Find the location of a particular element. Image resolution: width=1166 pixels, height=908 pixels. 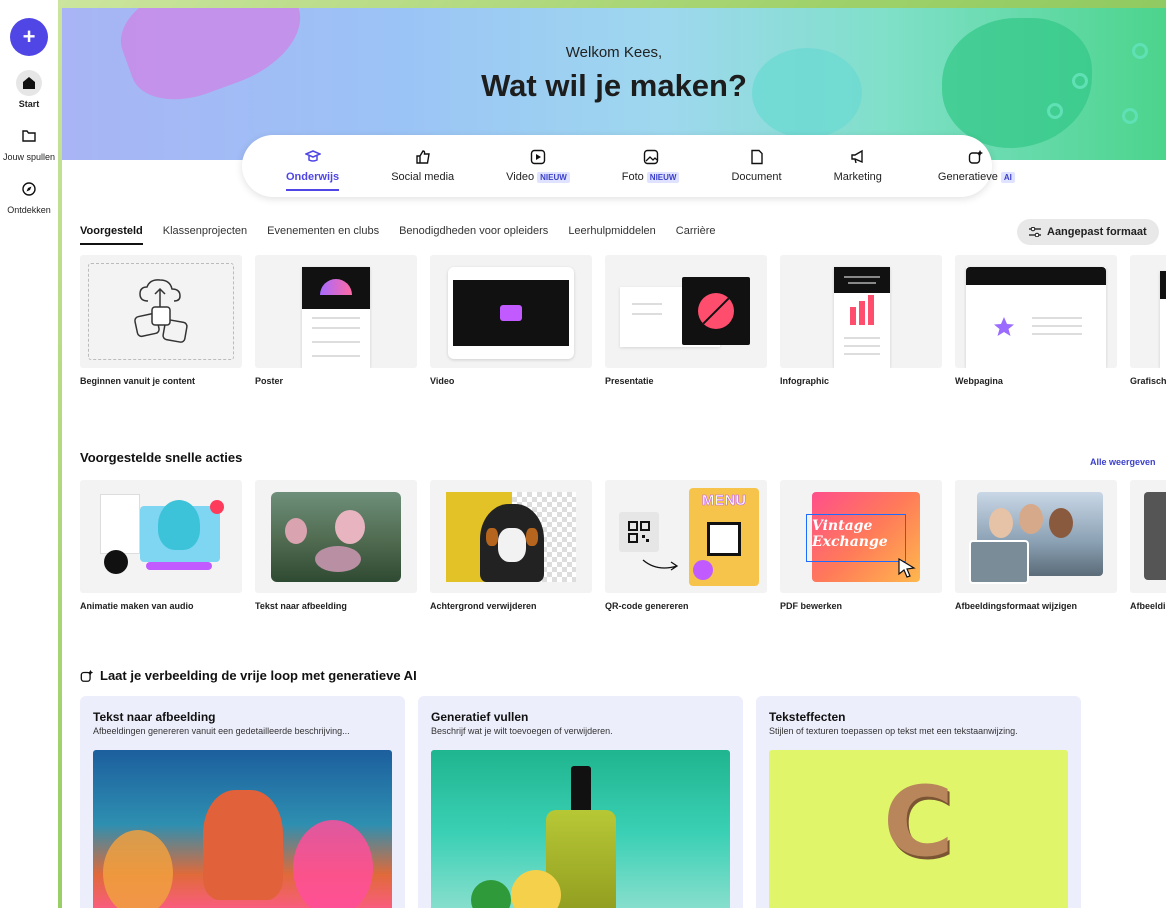

ai-badge: AI is located at coordinates (1007, 177).